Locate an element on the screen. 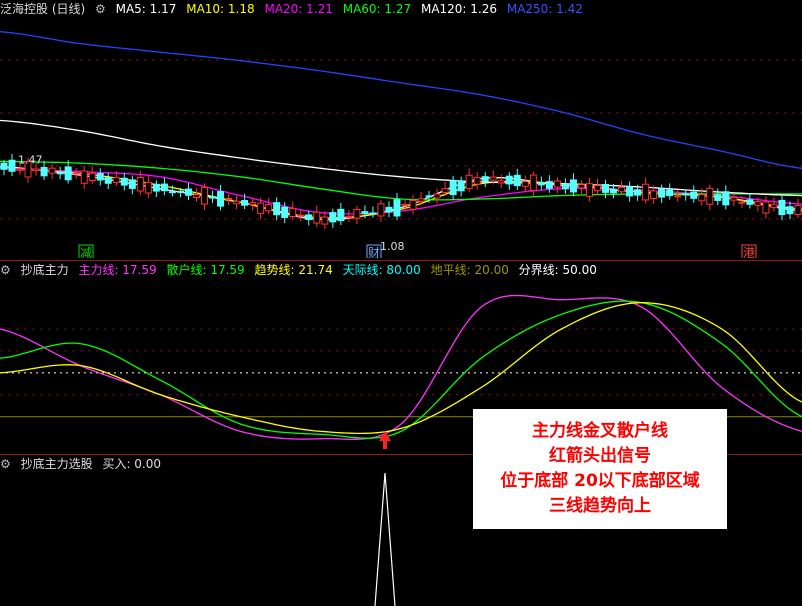 This screenshot has height=606, width=802. event-marker-text: 港 is located at coordinates (749, 252).